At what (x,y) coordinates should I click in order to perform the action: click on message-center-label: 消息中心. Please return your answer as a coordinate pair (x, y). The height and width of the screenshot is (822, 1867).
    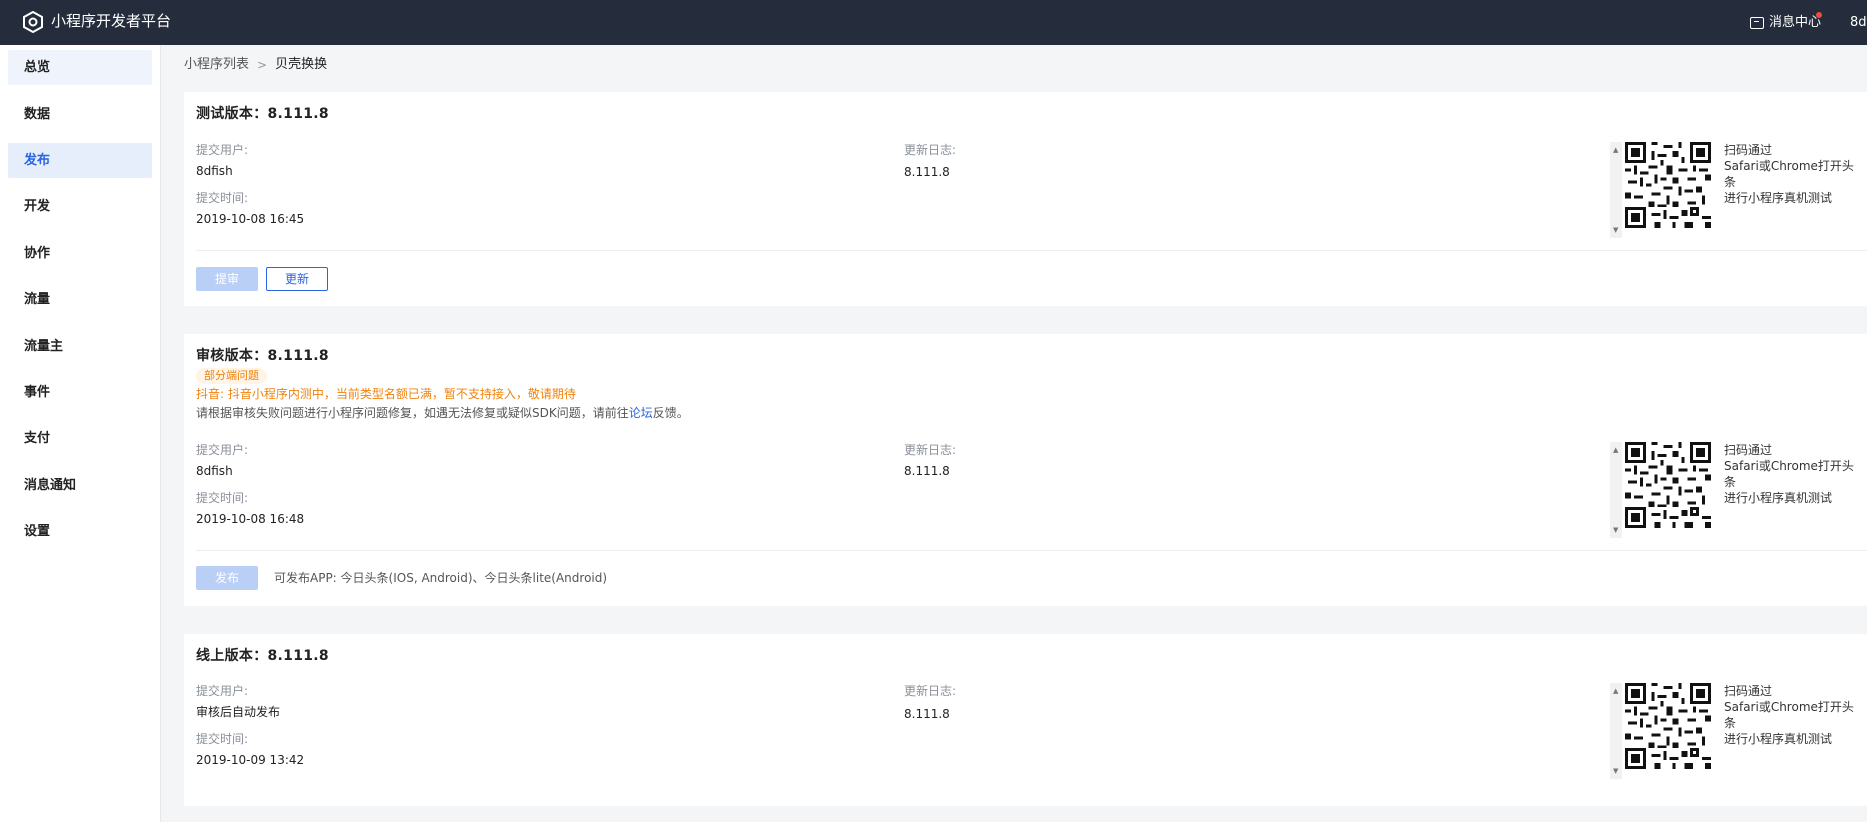
    Looking at the image, I should click on (1795, 22).